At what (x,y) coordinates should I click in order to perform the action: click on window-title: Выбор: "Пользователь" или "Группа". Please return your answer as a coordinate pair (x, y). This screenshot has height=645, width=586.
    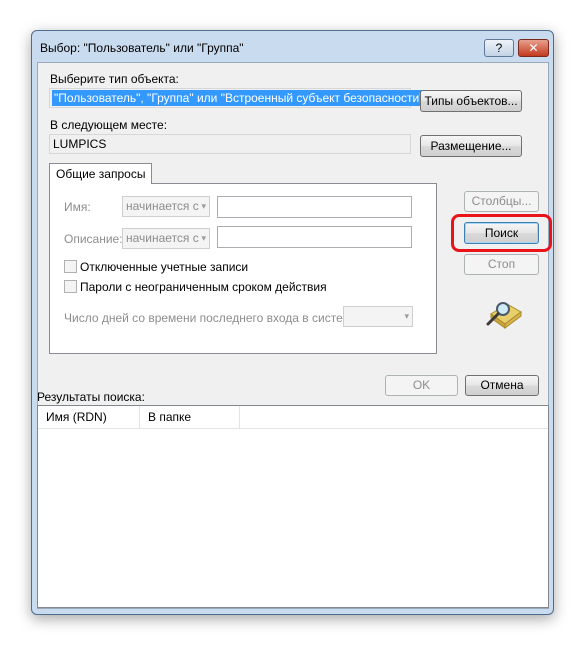
    Looking at the image, I should click on (142, 48).